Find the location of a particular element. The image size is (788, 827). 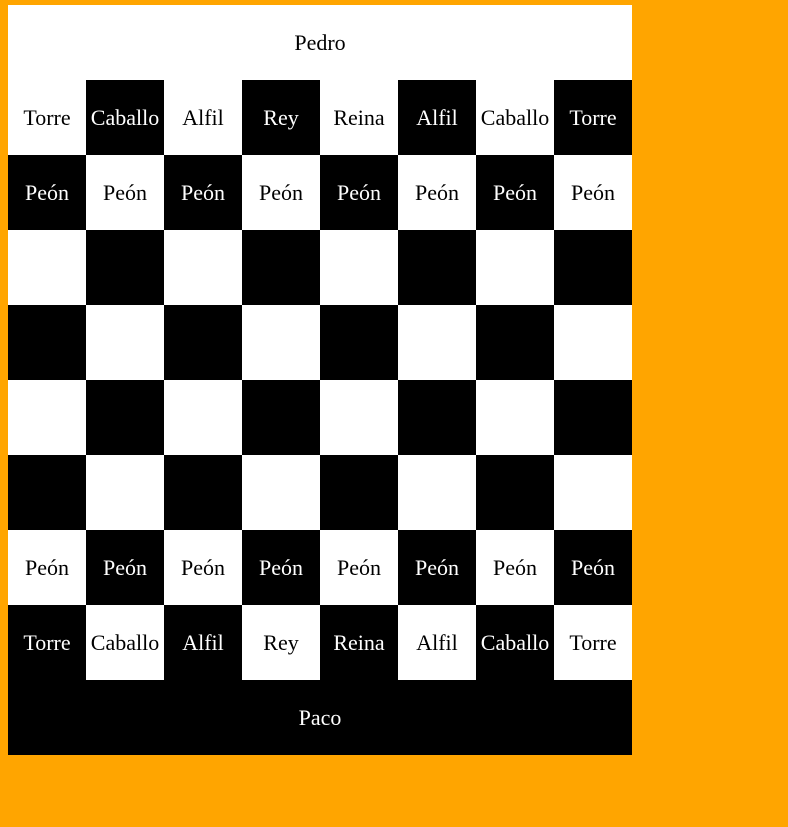

bottom-player-name: Paco is located at coordinates (320, 717).